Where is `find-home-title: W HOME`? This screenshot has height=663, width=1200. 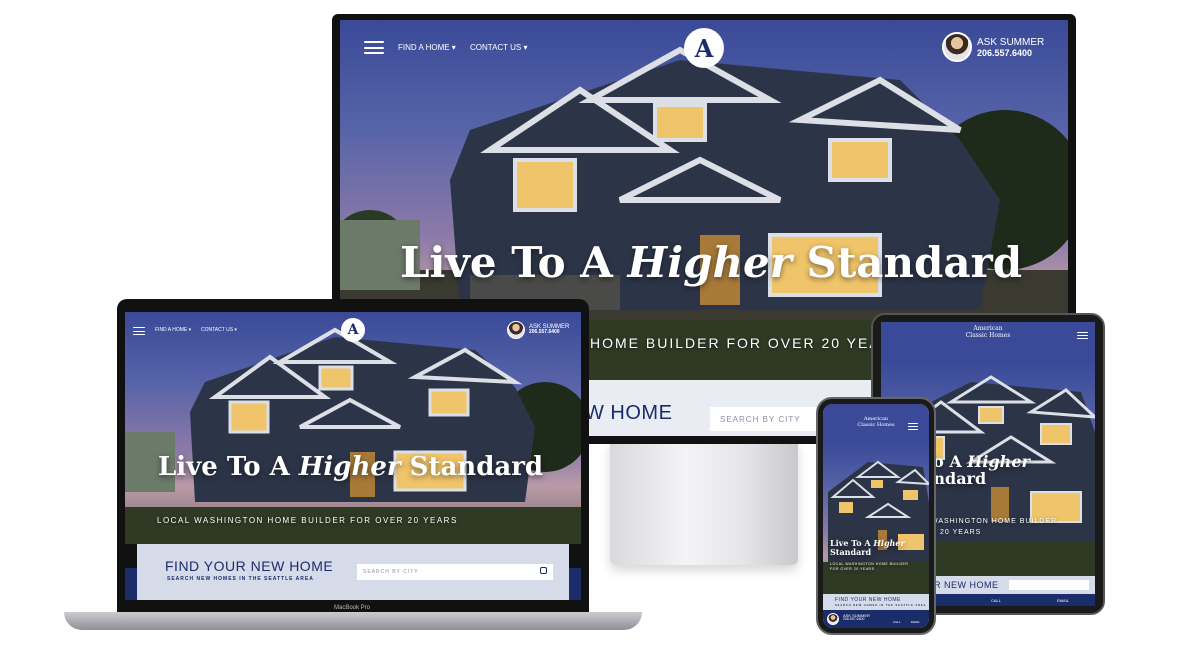 find-home-title: W HOME is located at coordinates (629, 413).